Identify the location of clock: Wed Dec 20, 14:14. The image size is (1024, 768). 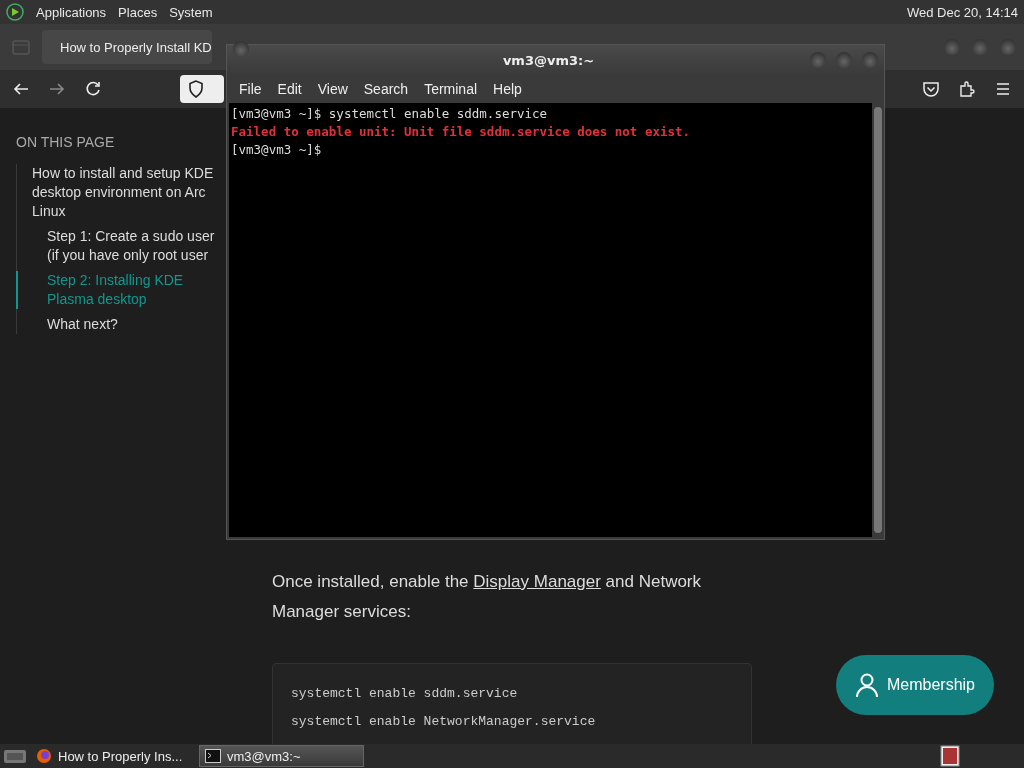
(962, 12).